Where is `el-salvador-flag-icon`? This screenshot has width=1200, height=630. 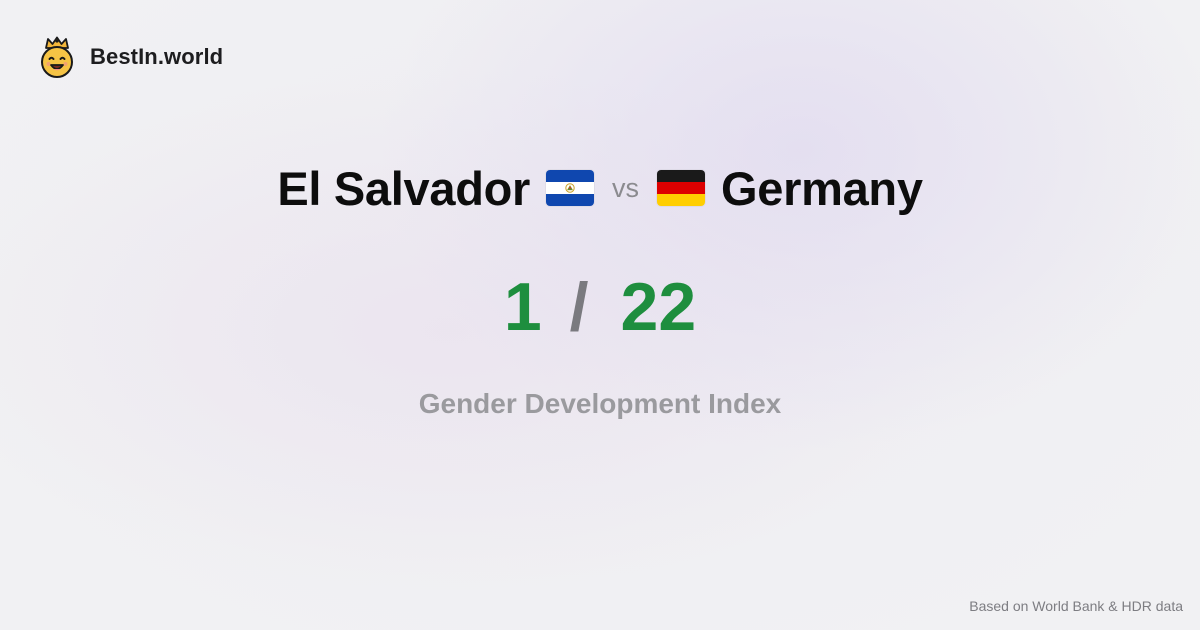 el-salvador-flag-icon is located at coordinates (570, 188).